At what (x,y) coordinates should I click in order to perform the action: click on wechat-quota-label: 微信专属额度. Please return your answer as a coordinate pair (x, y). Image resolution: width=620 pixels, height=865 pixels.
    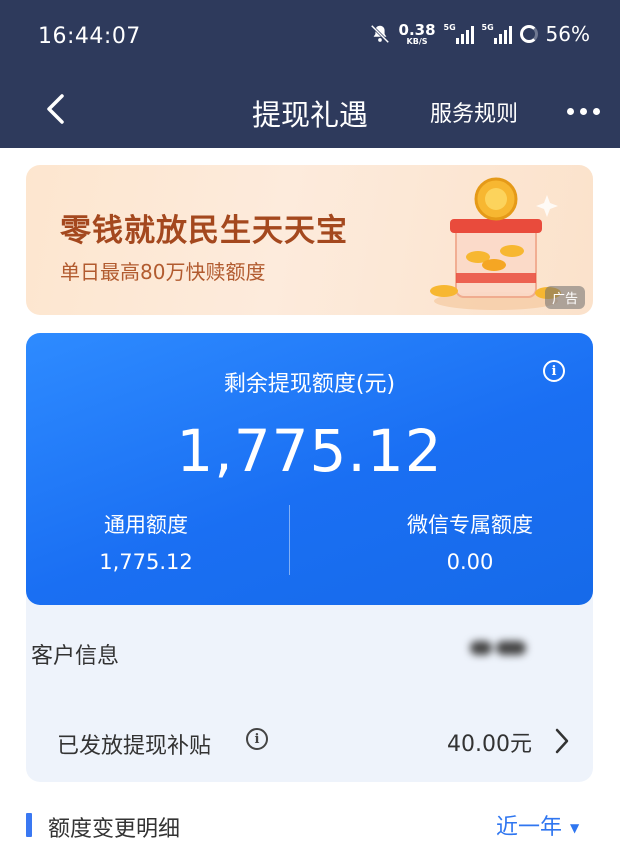
    Looking at the image, I should click on (470, 525).